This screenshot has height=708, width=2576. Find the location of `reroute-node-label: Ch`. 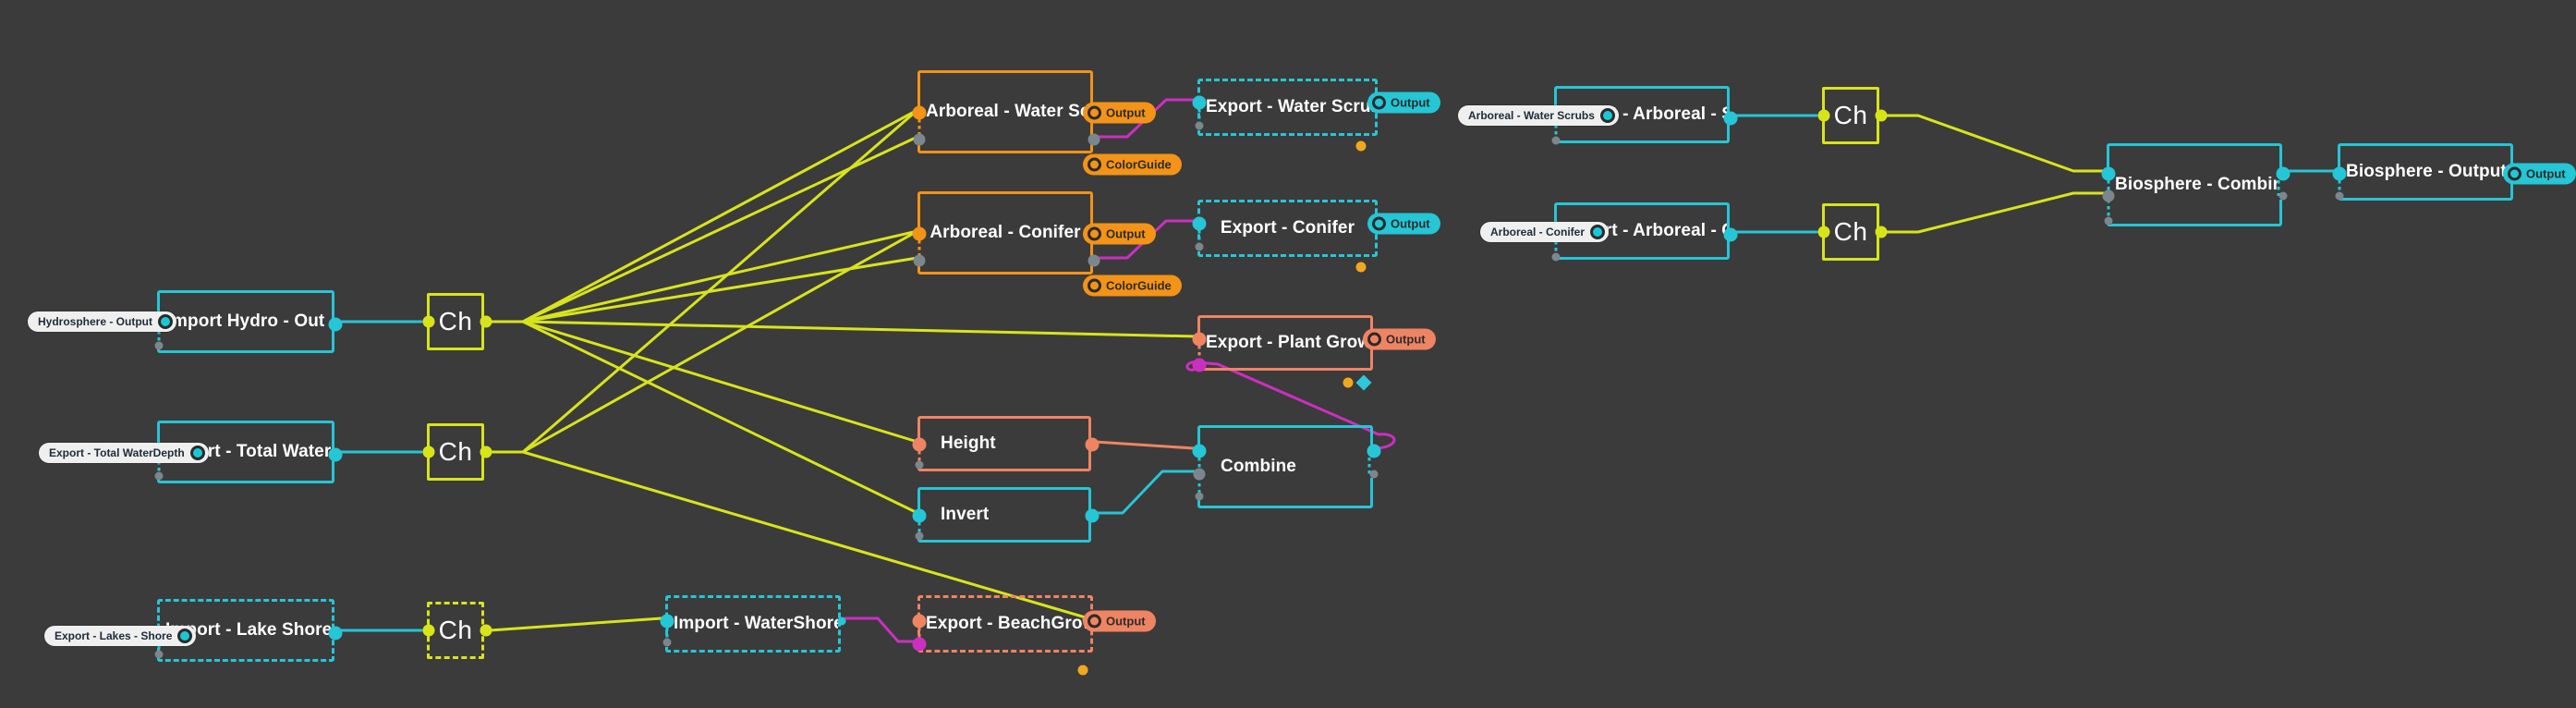

reroute-node-label: Ch is located at coordinates (1850, 231).